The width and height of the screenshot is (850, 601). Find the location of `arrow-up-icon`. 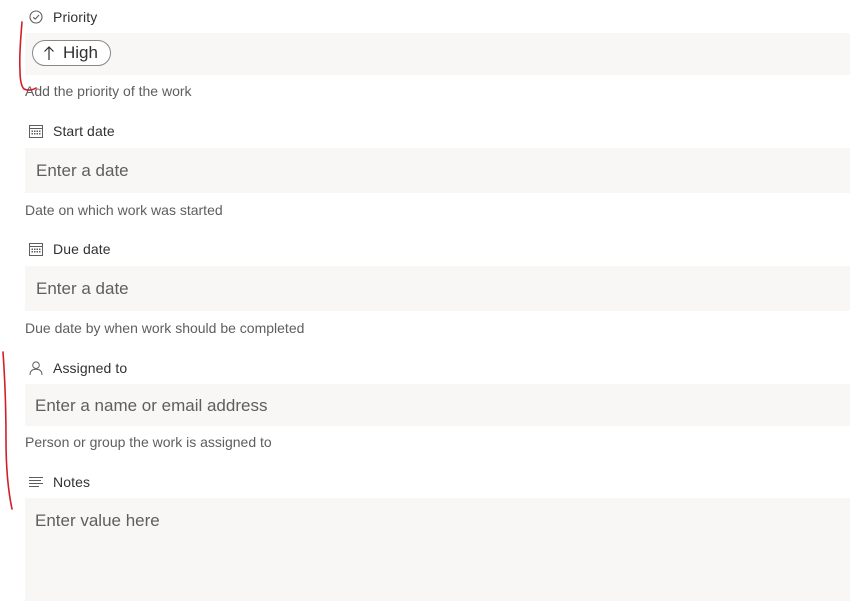

arrow-up-icon is located at coordinates (50, 53).